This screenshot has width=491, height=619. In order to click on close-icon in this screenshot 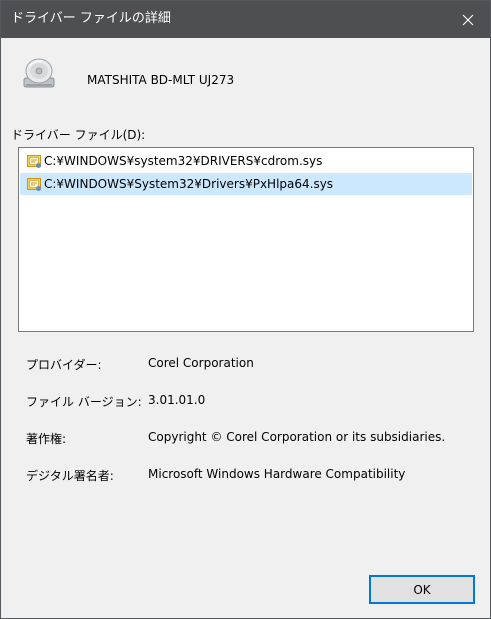, I will do `click(468, 20)`.